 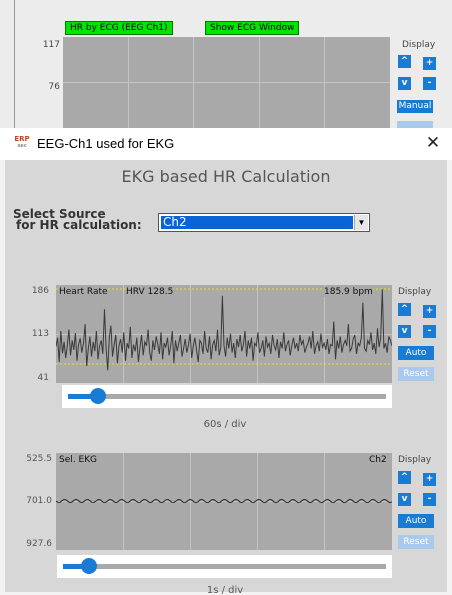 I want to click on heart-rate-plot: Heart Rate HRV 128.5 185.9 bpm, so click(x=224, y=334).